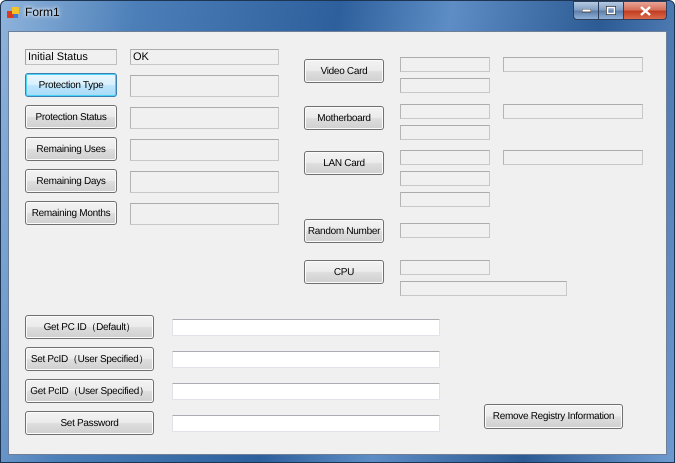 This screenshot has height=463, width=675. What do you see at coordinates (344, 118) in the screenshot?
I see `hardware-button: Motherboard` at bounding box center [344, 118].